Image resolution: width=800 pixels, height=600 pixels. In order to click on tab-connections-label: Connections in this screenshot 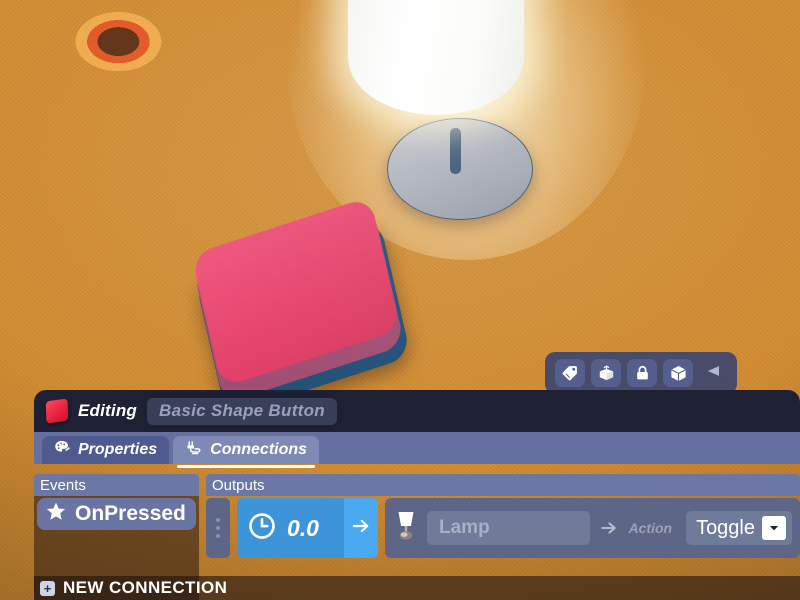, I will do `click(259, 449)`.